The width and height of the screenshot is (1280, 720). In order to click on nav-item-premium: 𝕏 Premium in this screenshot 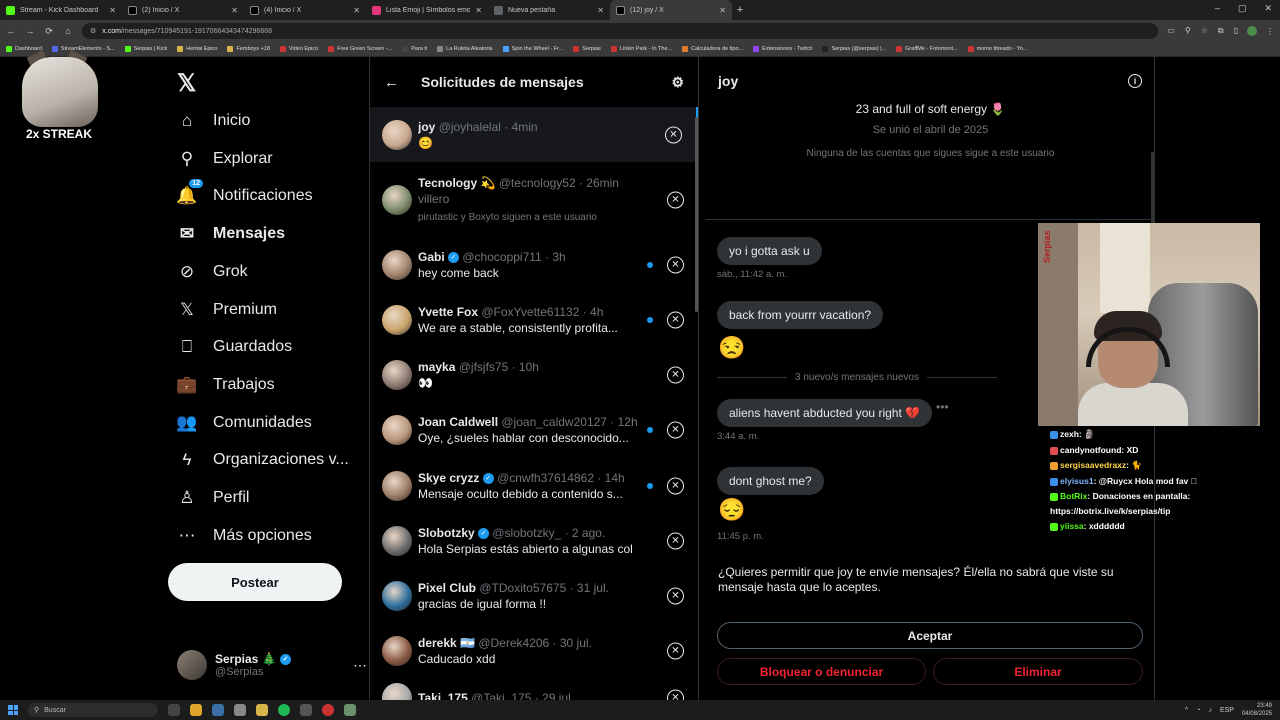, I will do `click(227, 310)`.